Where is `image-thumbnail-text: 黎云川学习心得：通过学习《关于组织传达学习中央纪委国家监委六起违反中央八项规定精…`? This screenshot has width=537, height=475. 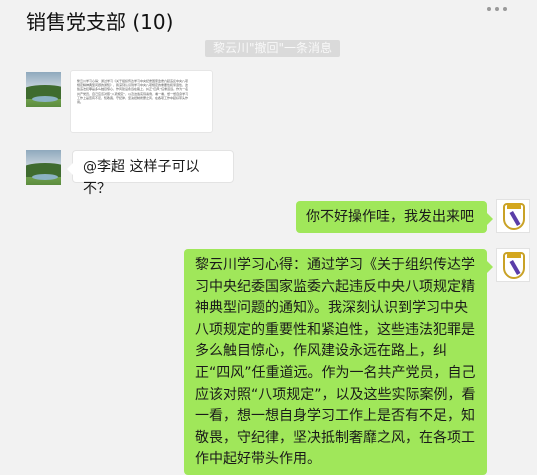
image-thumbnail-text: 黎云川学习心得：通过学习《关于组织传达学习中央纪委国家监委六起违反中央八项规定精… is located at coordinates (133, 92).